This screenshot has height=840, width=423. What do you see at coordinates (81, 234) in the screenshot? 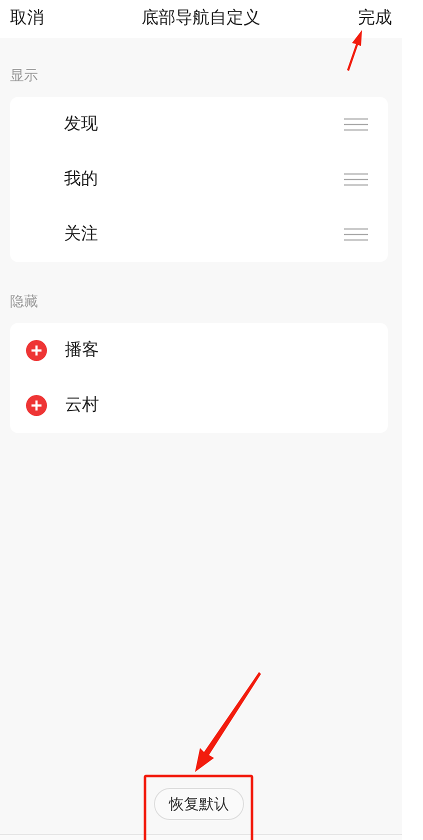
I see `item-label: 关注` at bounding box center [81, 234].